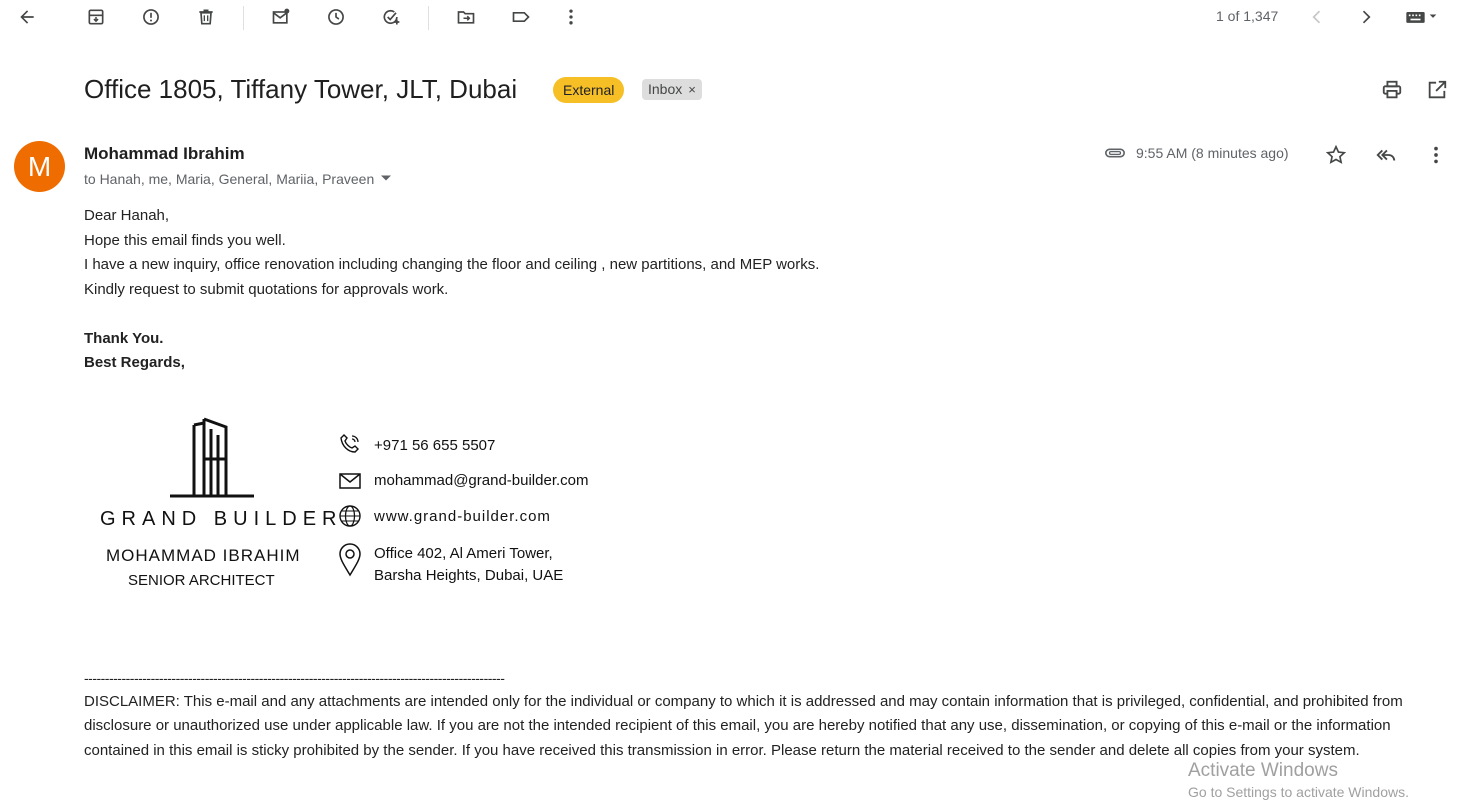 The image size is (1459, 803). What do you see at coordinates (1247, 16) in the screenshot?
I see `pagination-count: 1 of 1,347` at bounding box center [1247, 16].